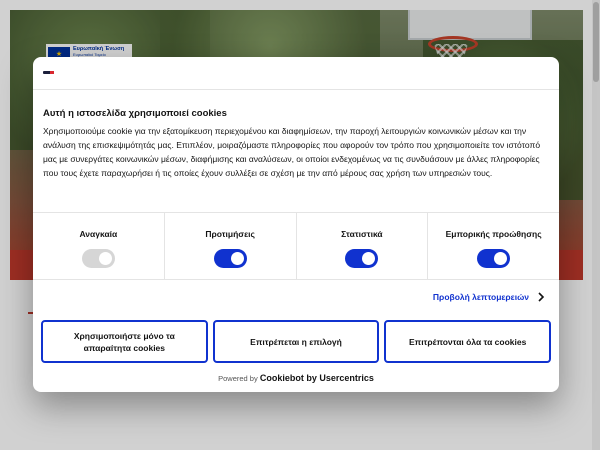 The height and width of the screenshot is (450, 600). Describe the element at coordinates (231, 246) in the screenshot. I see `category-preferences: Προτιμήσεις` at that location.